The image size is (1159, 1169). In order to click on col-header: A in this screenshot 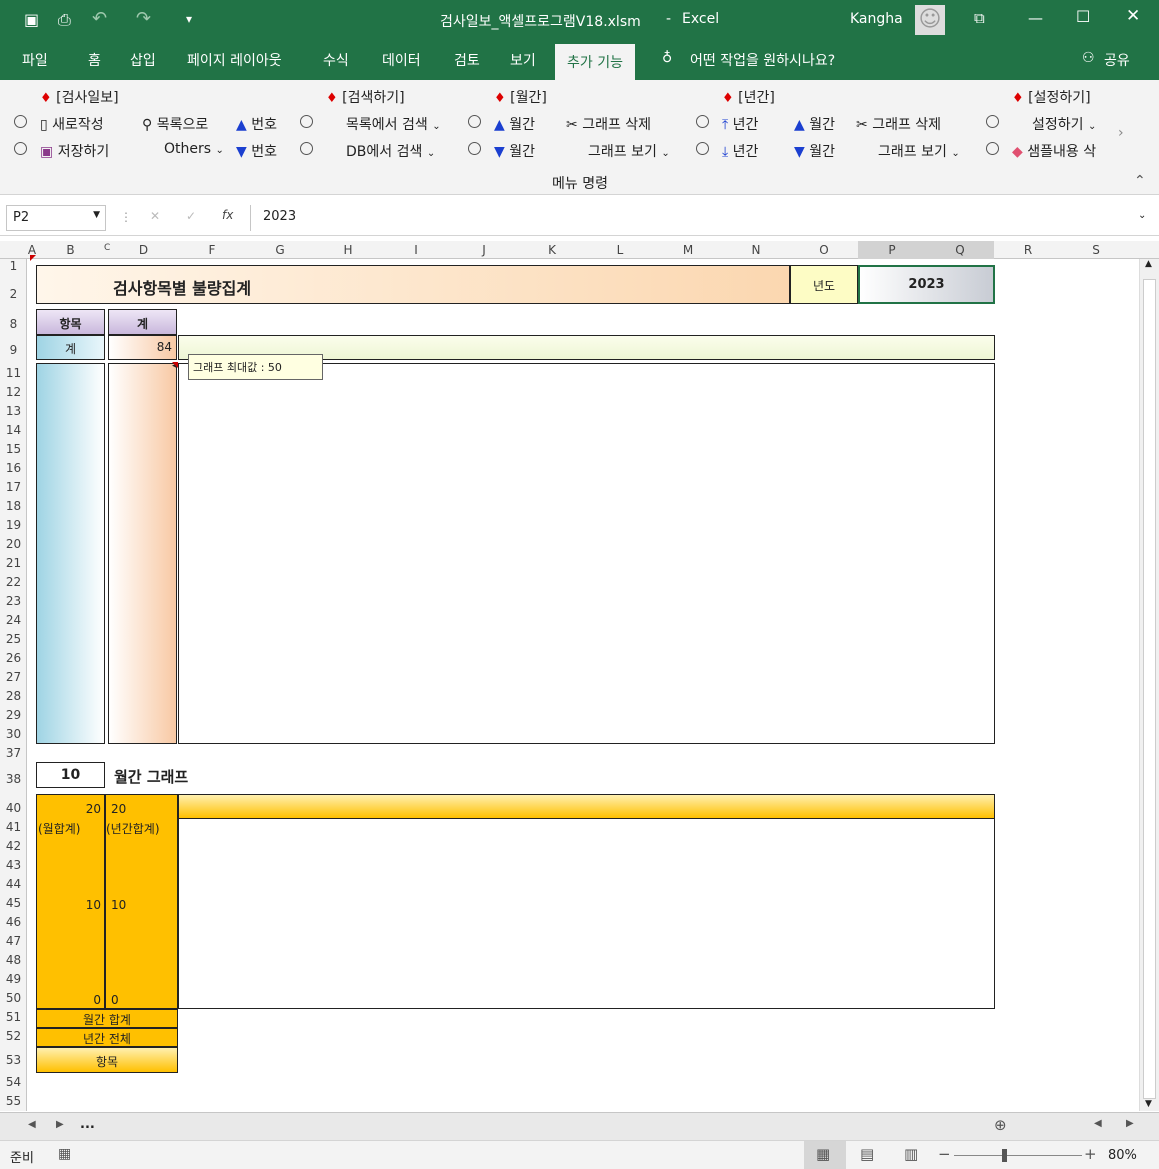, I will do `click(32, 250)`.